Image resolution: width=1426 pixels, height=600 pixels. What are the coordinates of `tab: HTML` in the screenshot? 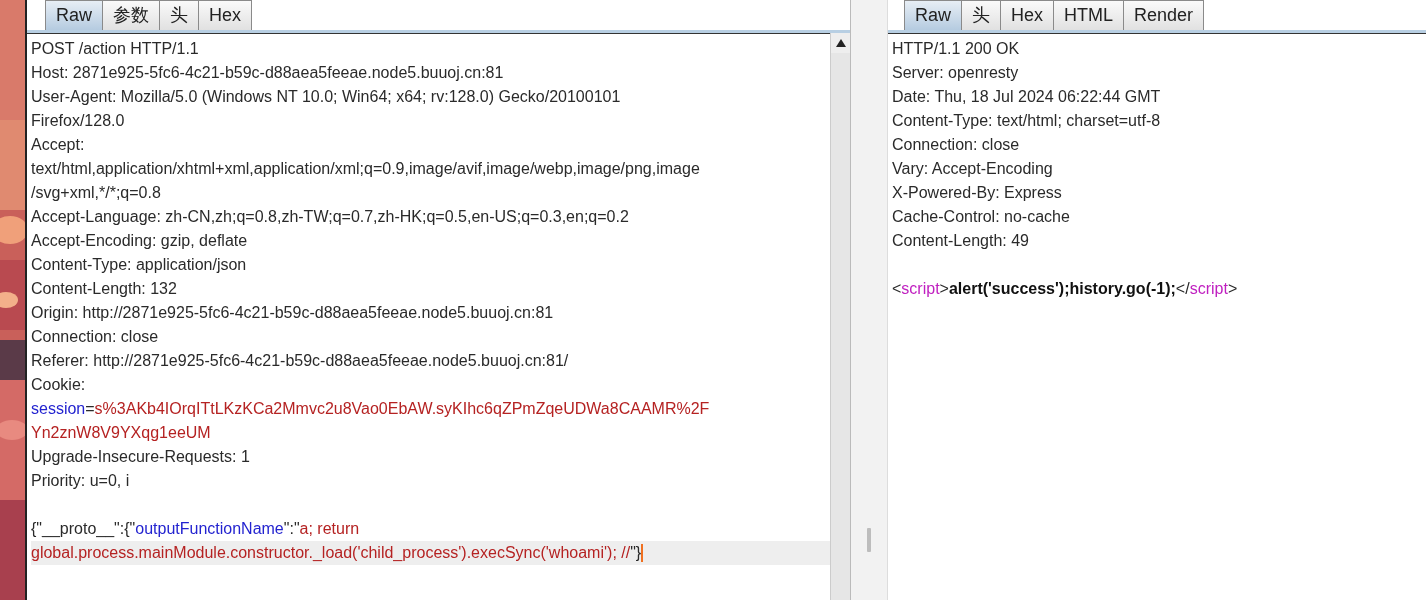 It's located at (1089, 15).